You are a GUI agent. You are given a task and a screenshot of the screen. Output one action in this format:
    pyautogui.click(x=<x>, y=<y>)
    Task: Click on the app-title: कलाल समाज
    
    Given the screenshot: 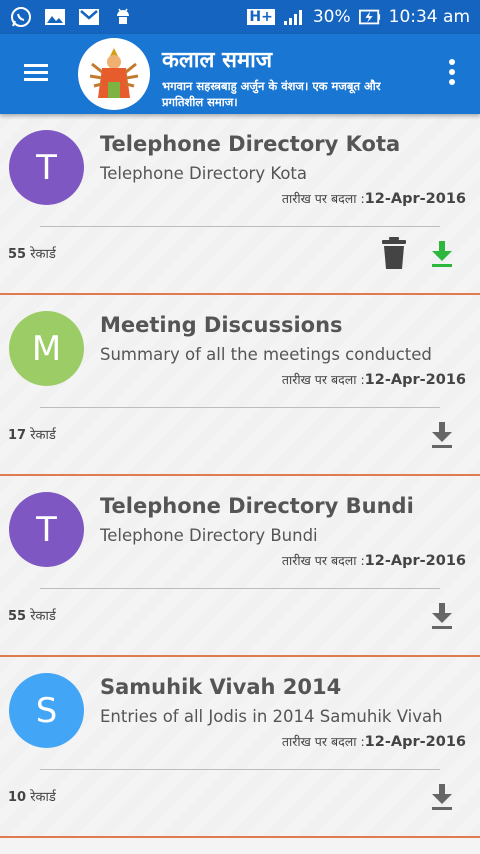 What is the action you would take?
    pyautogui.click(x=217, y=60)
    